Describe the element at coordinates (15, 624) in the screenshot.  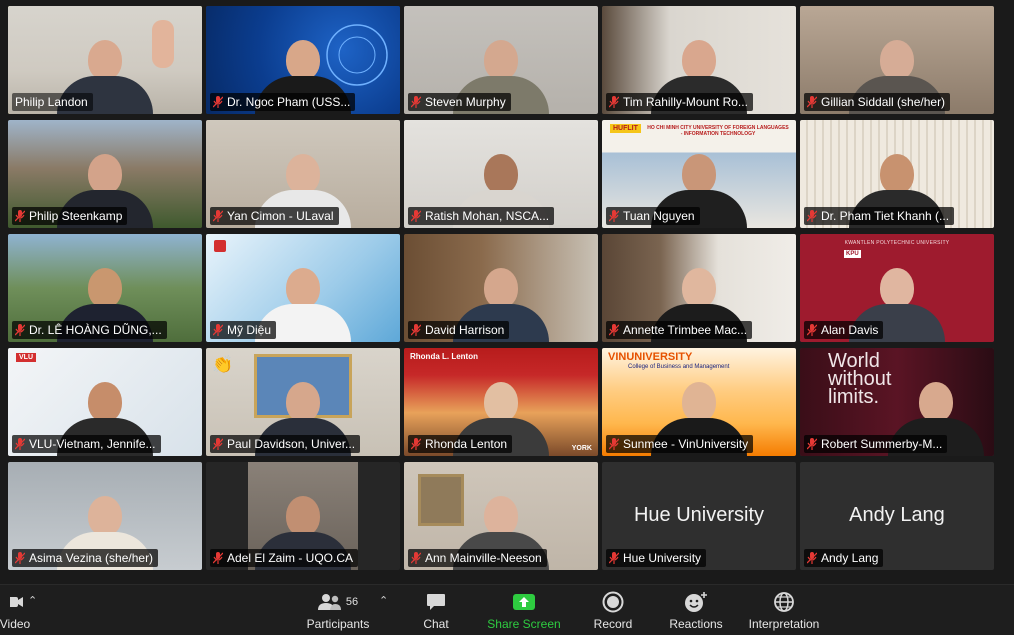
I see `video-label: Video` at that location.